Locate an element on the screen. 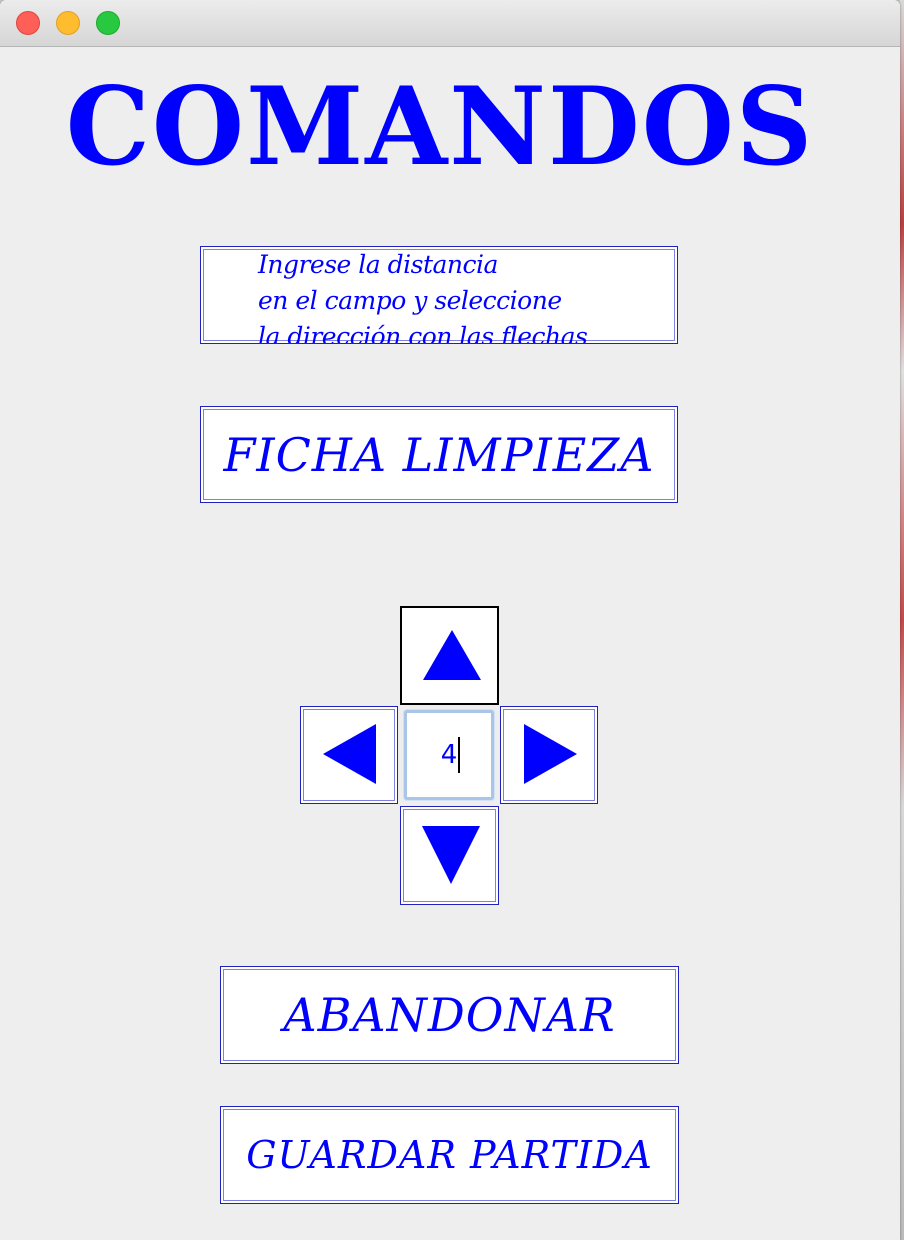 This screenshot has height=1240, width=904. close-window-button is located at coordinates (28, 23).